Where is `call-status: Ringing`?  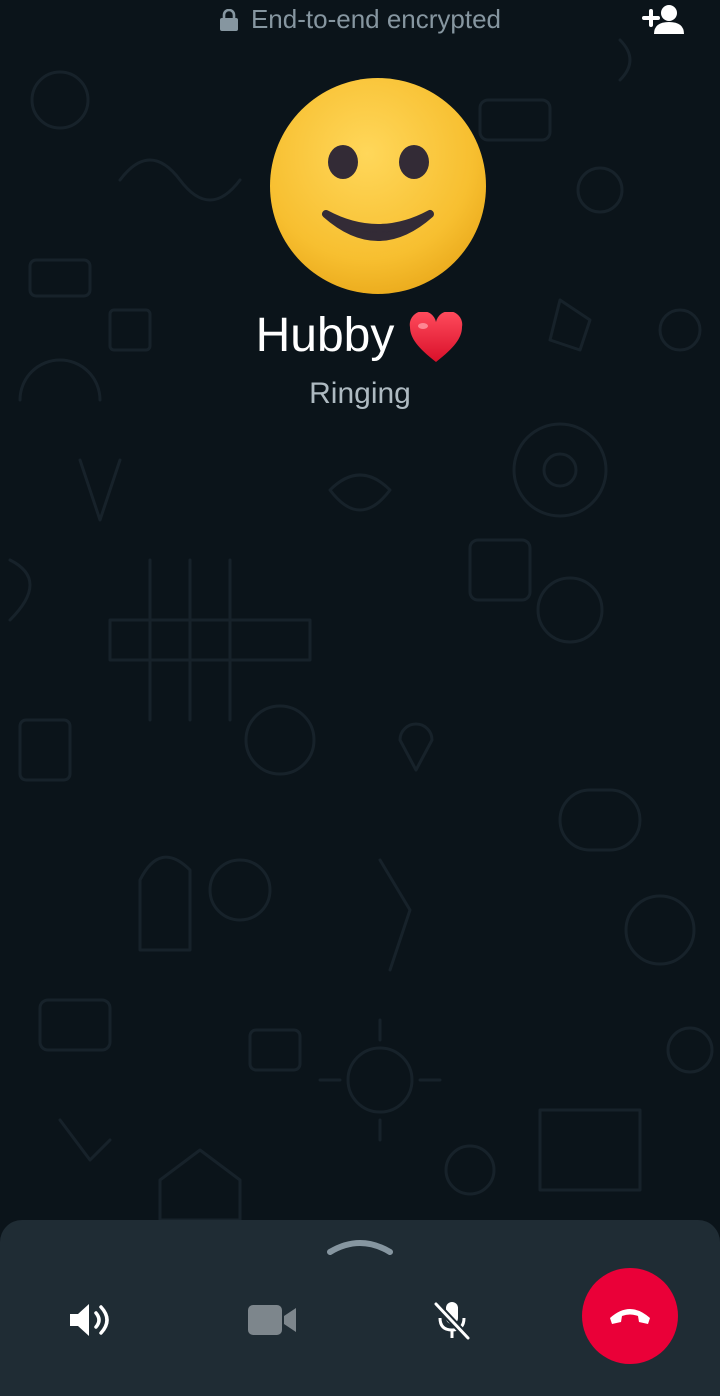 call-status: Ringing is located at coordinates (360, 393).